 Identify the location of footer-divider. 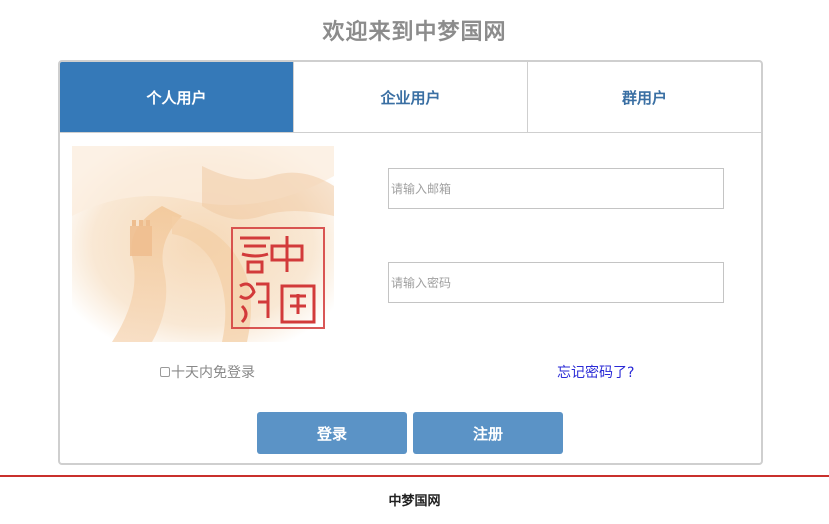
(414, 476).